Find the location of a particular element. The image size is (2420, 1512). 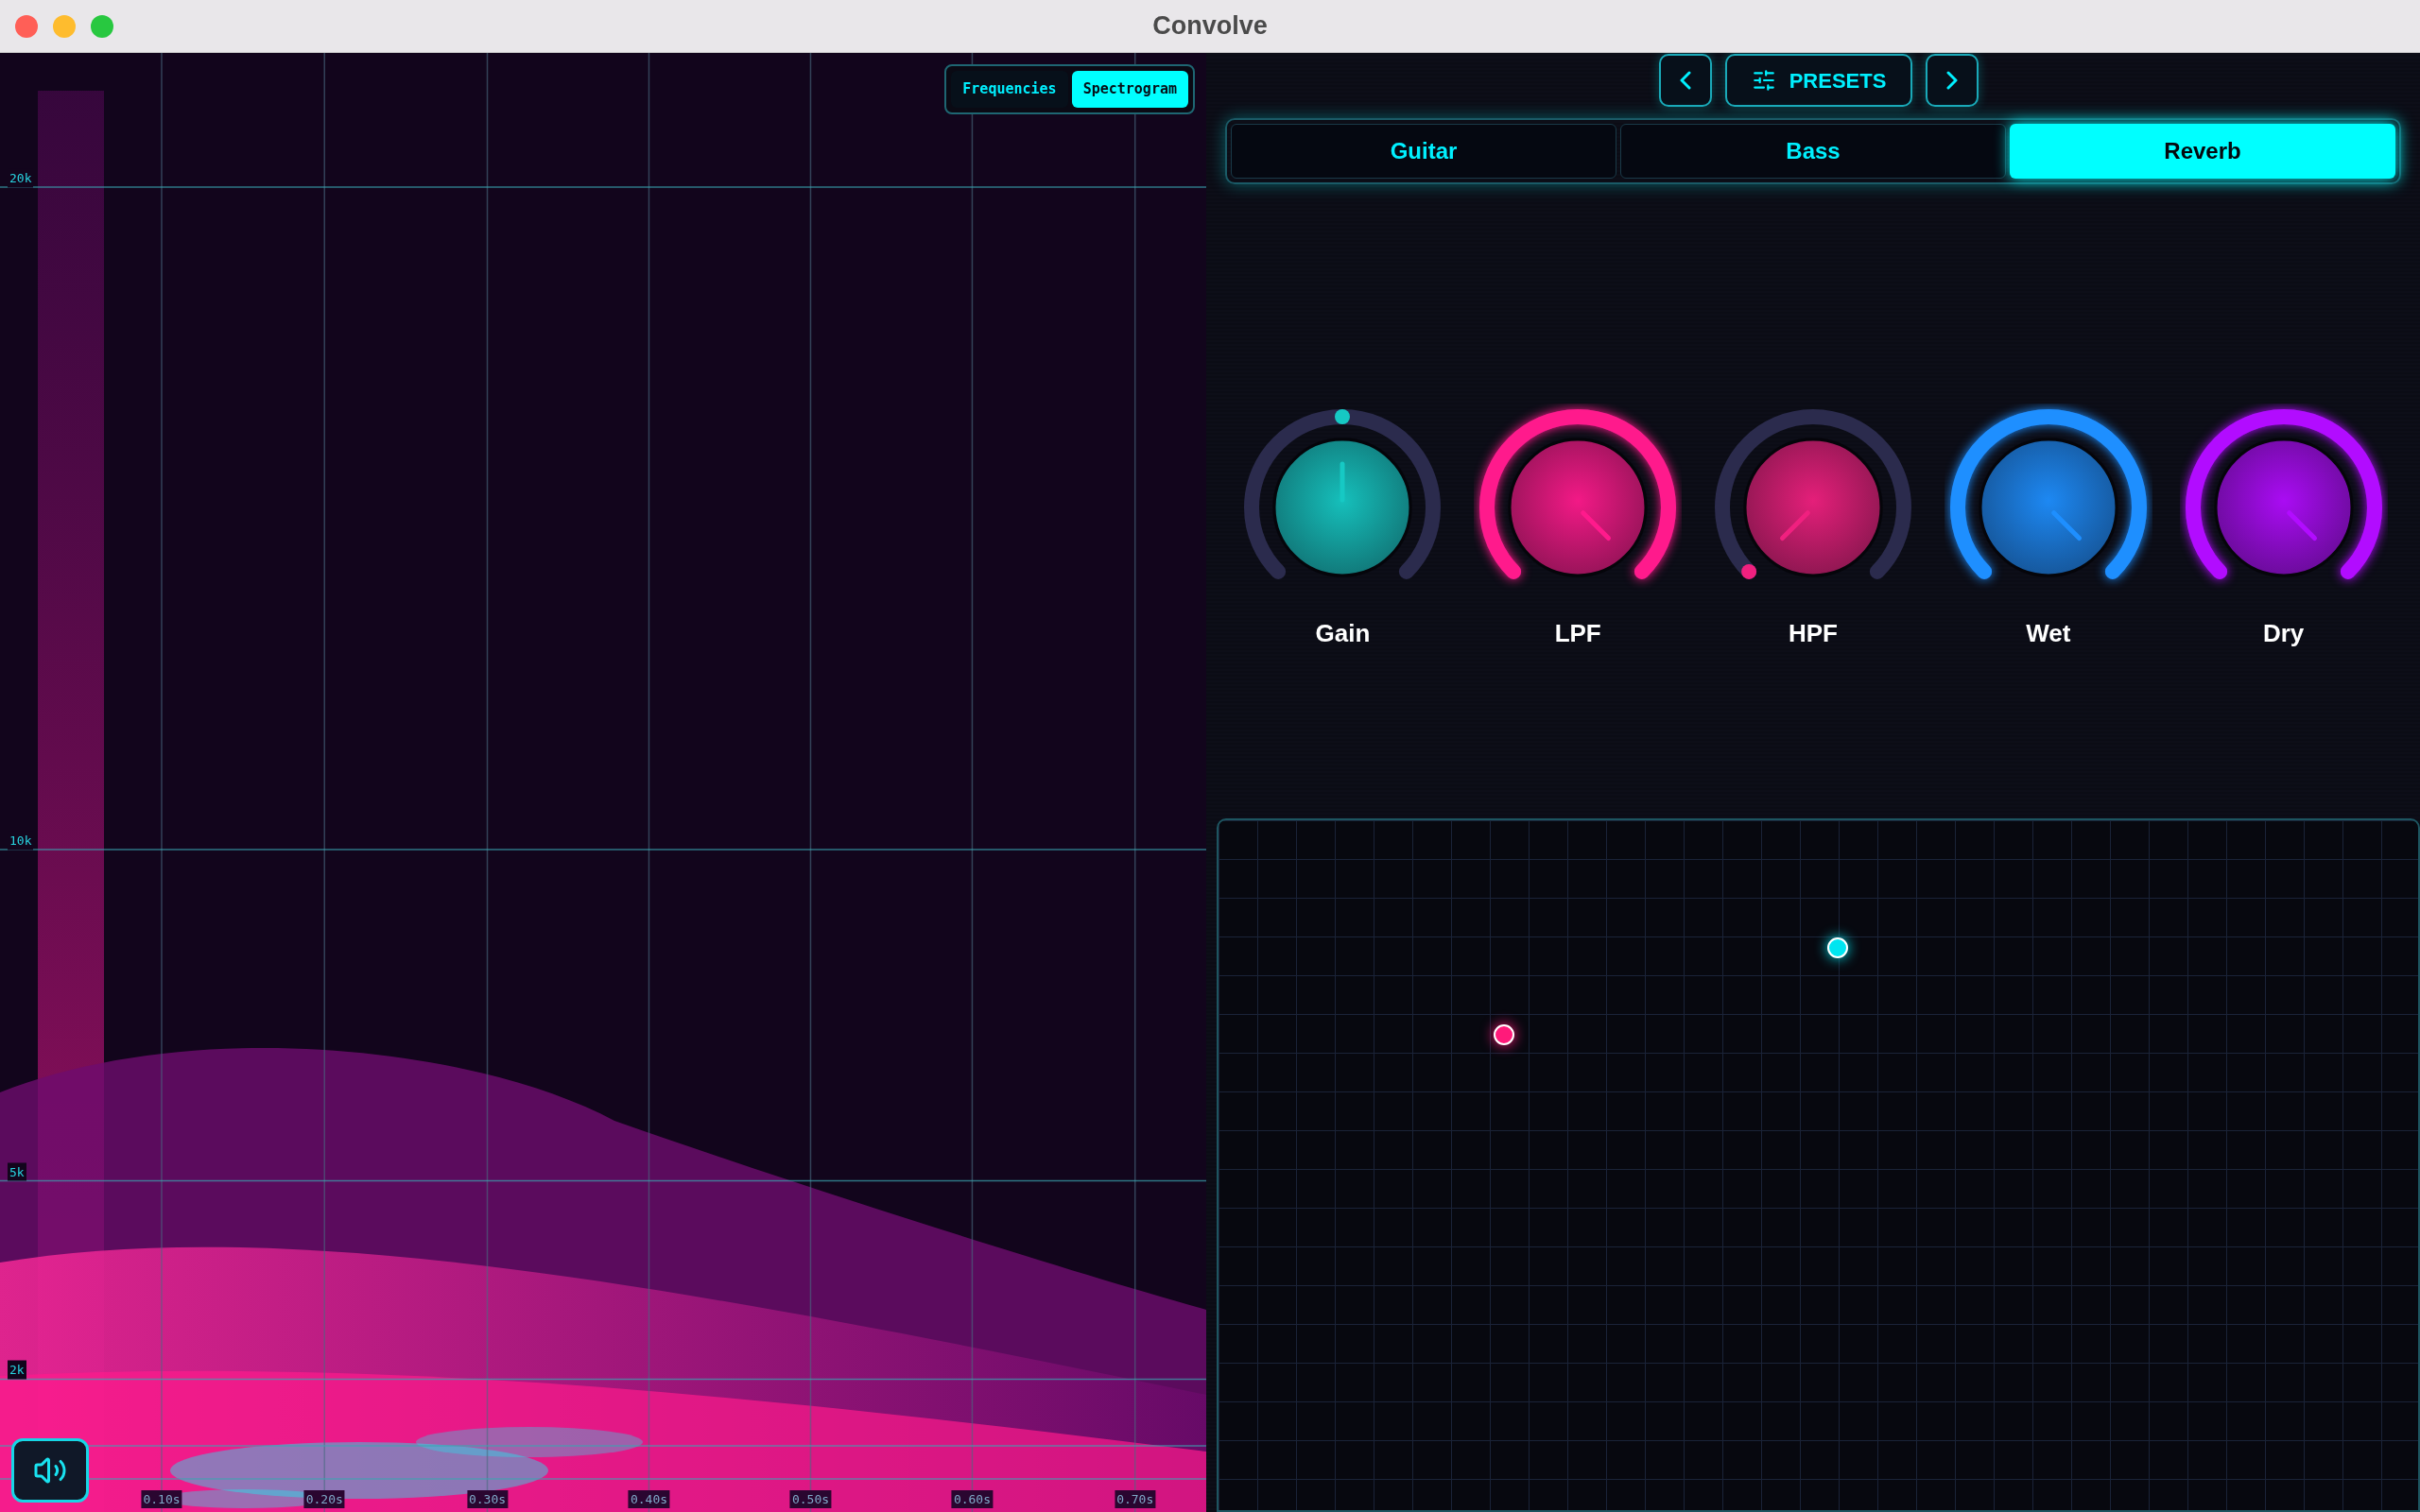

axis-label: 0.10s is located at coordinates (161, 1498).